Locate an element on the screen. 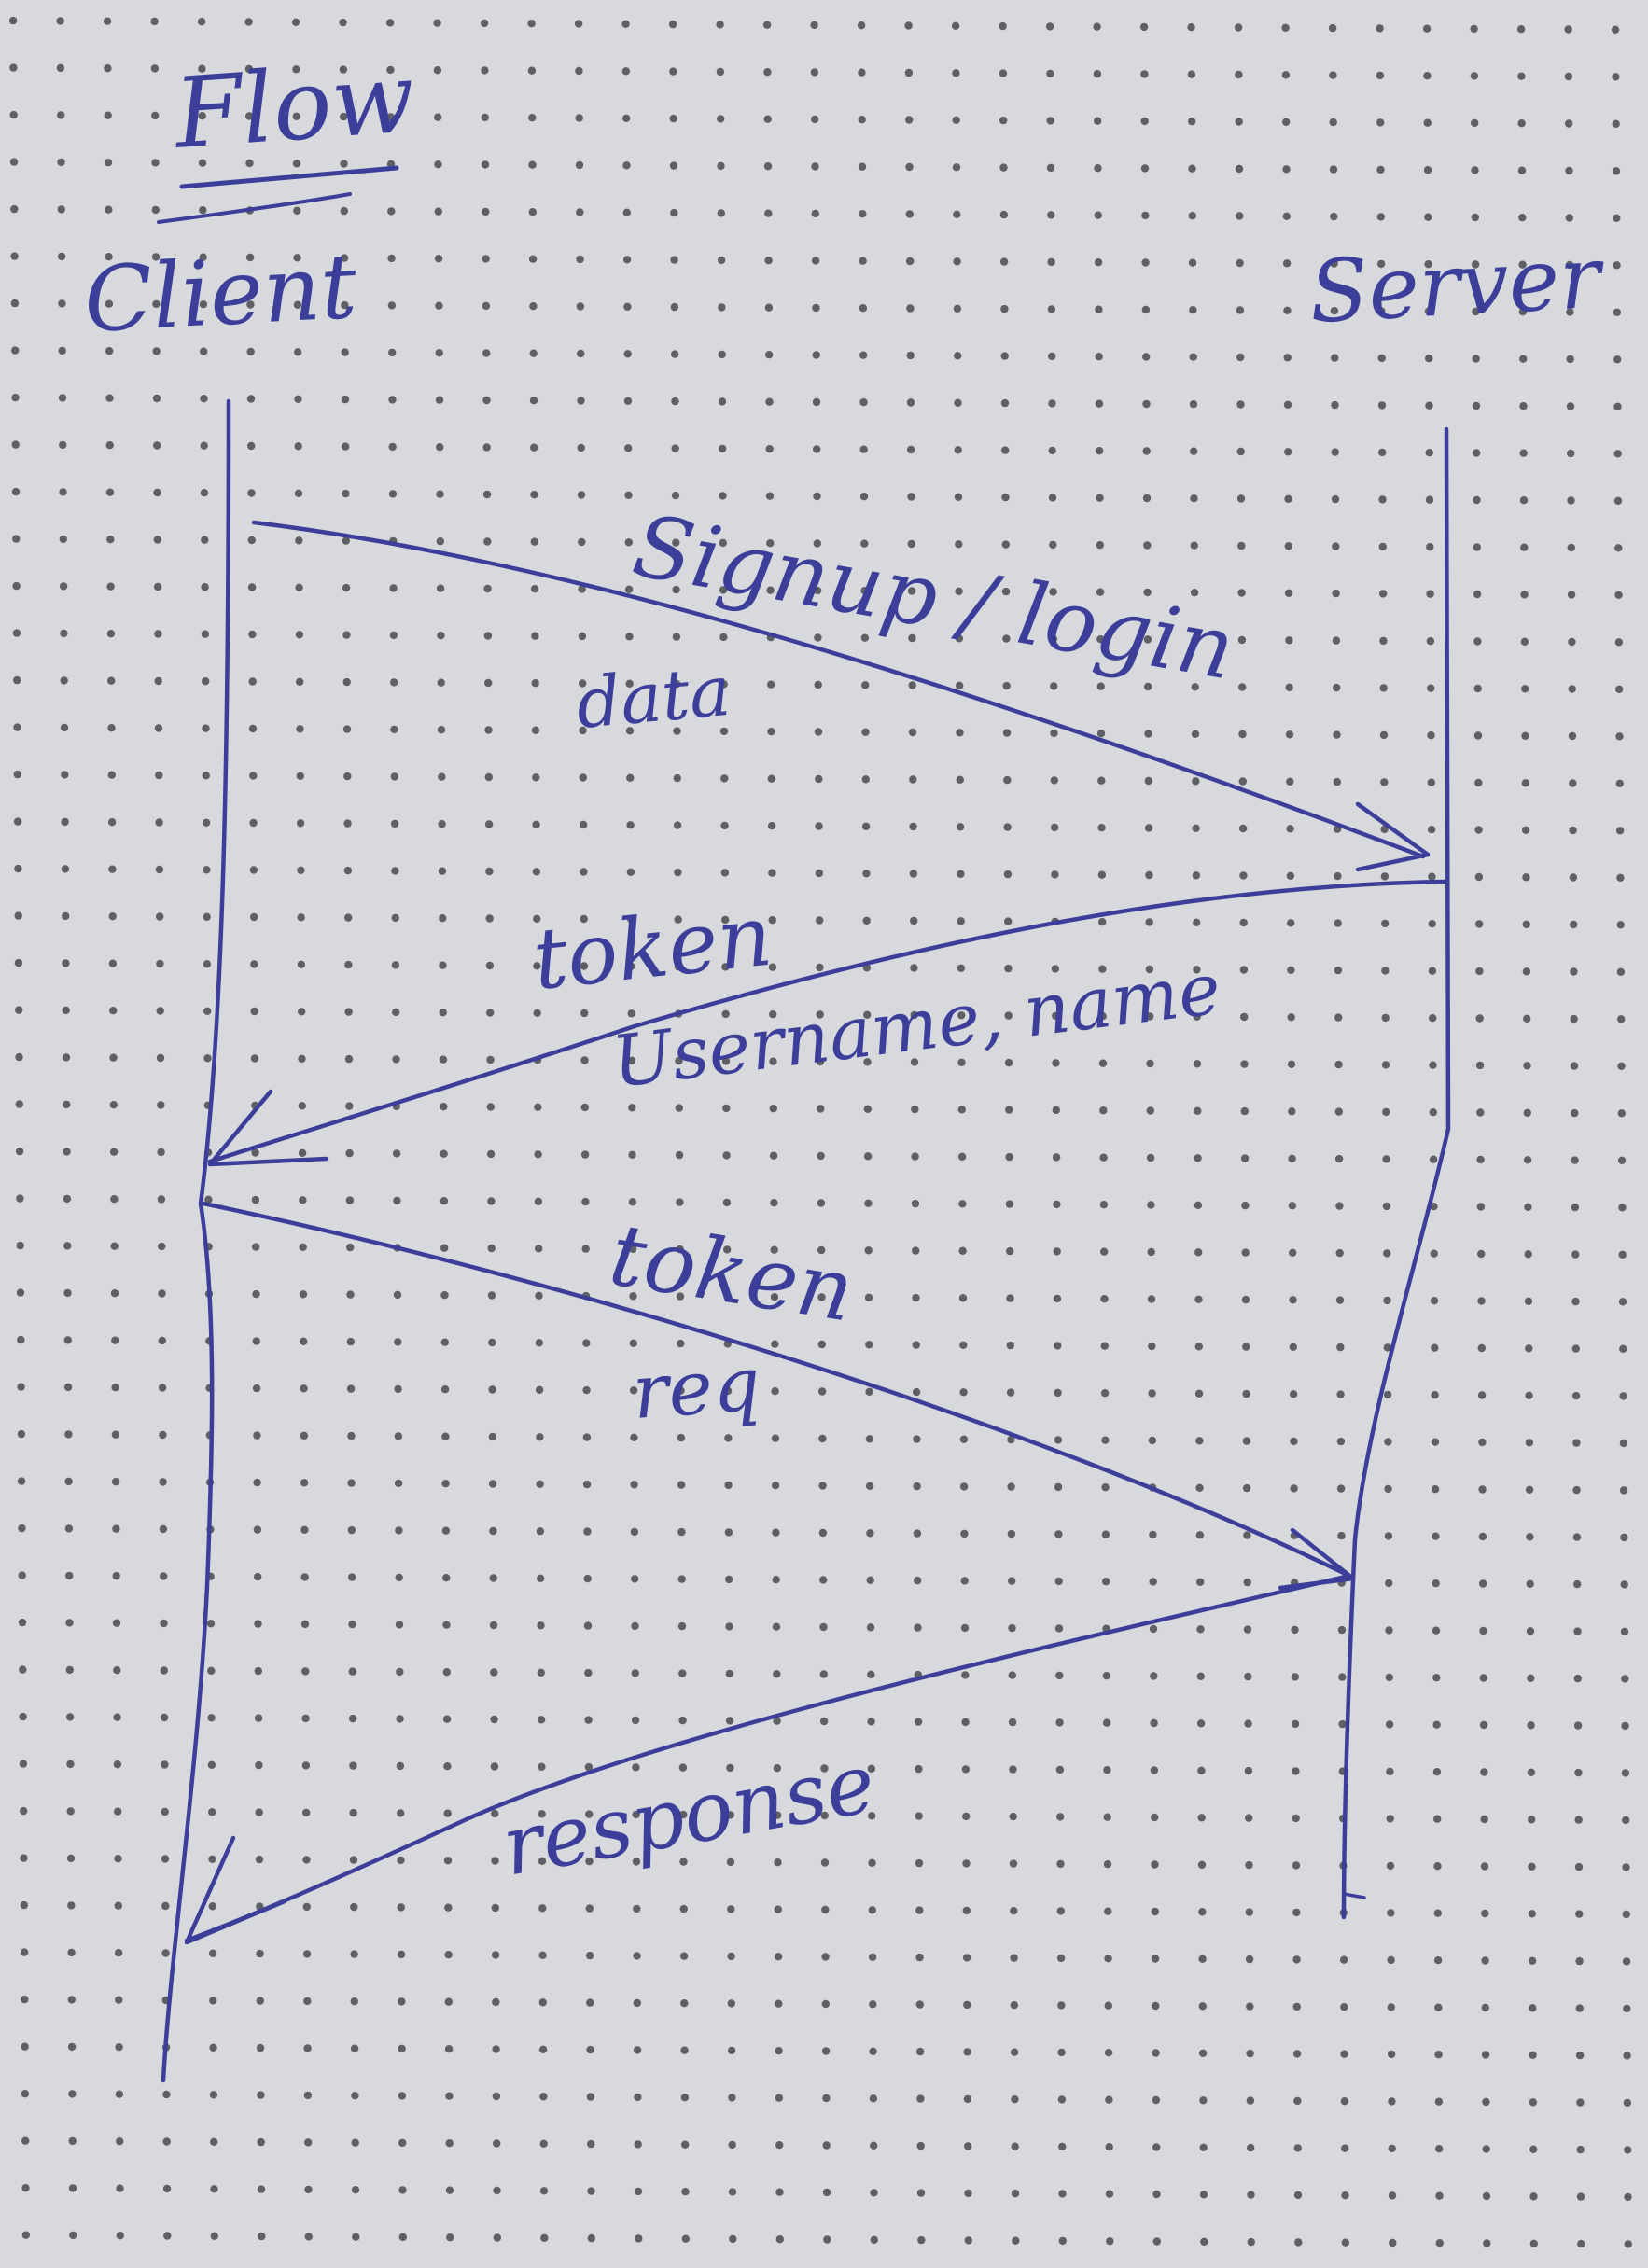 This screenshot has height=2268, width=1648. participant-client-label: Client is located at coordinates (220, 293).